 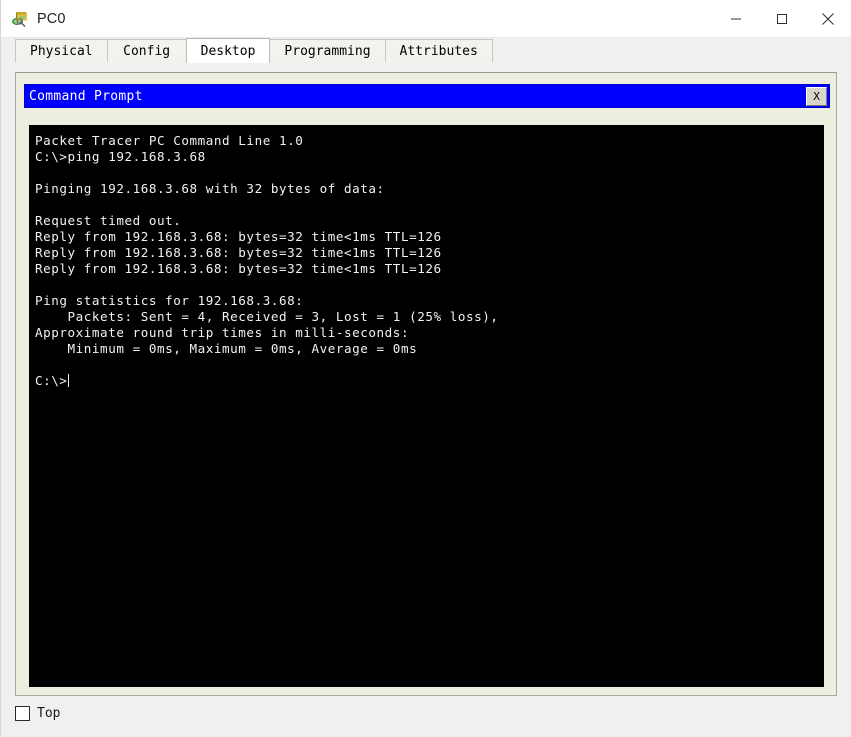 What do you see at coordinates (426, 19) in the screenshot?
I see `window-titlebar: PC0` at bounding box center [426, 19].